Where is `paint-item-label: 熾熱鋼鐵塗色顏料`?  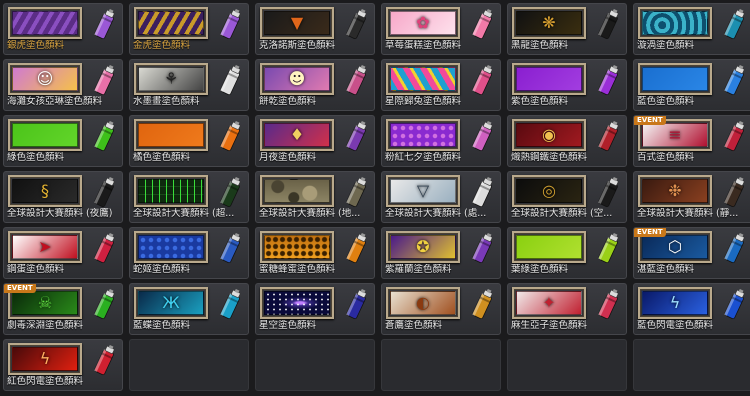
paint-item-label: 熾熱鋼鐵塗色顏料 is located at coordinates (549, 157).